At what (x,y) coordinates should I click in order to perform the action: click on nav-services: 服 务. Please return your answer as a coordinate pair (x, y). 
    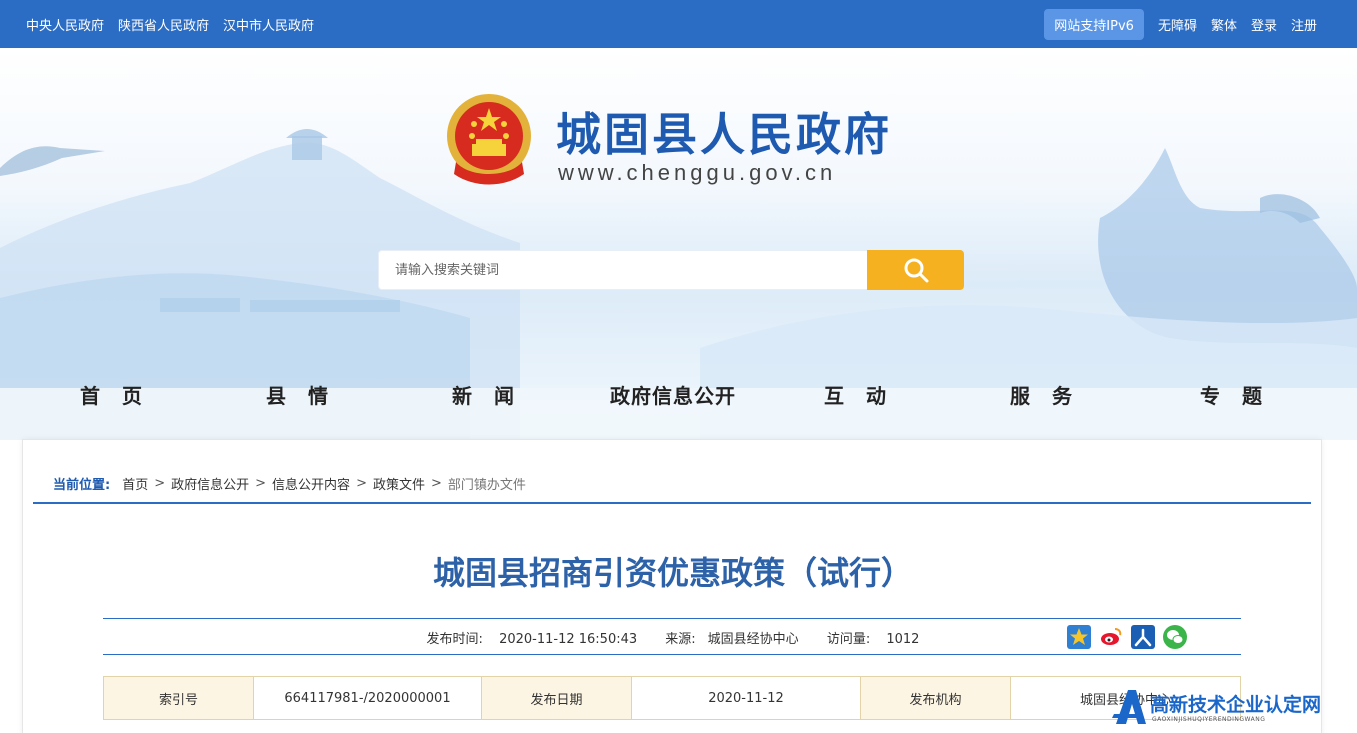
    Looking at the image, I should click on (1041, 394).